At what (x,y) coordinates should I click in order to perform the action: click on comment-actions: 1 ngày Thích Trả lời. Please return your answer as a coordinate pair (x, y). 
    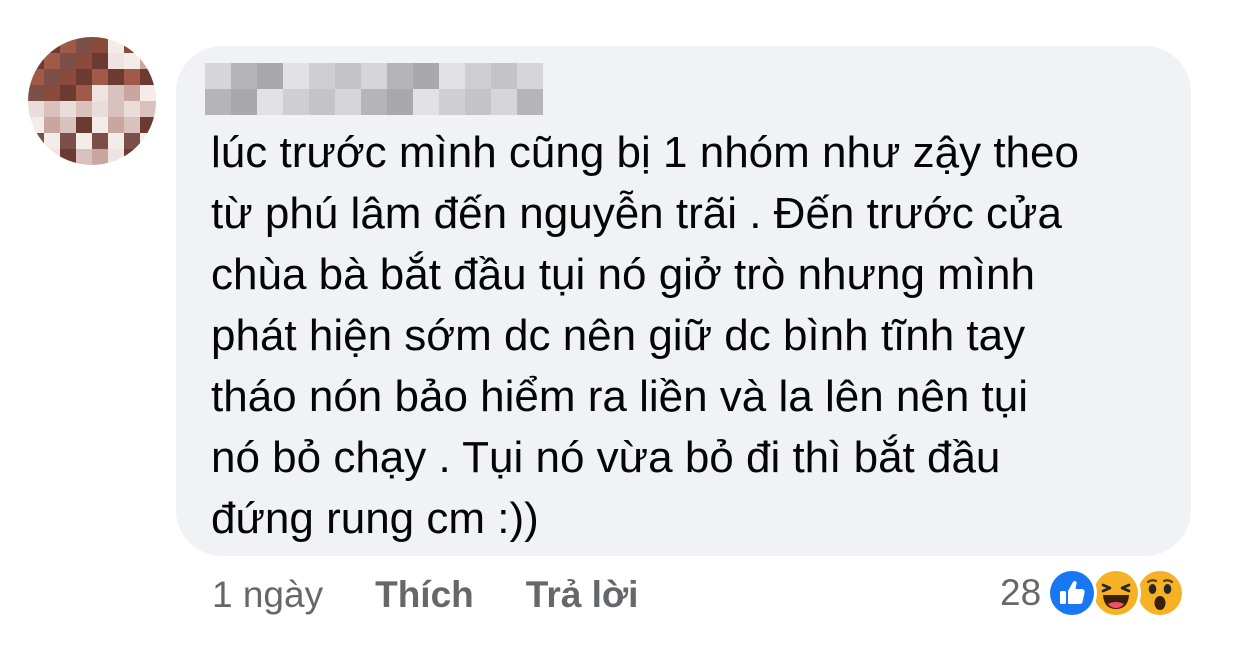
    Looking at the image, I should click on (451, 595).